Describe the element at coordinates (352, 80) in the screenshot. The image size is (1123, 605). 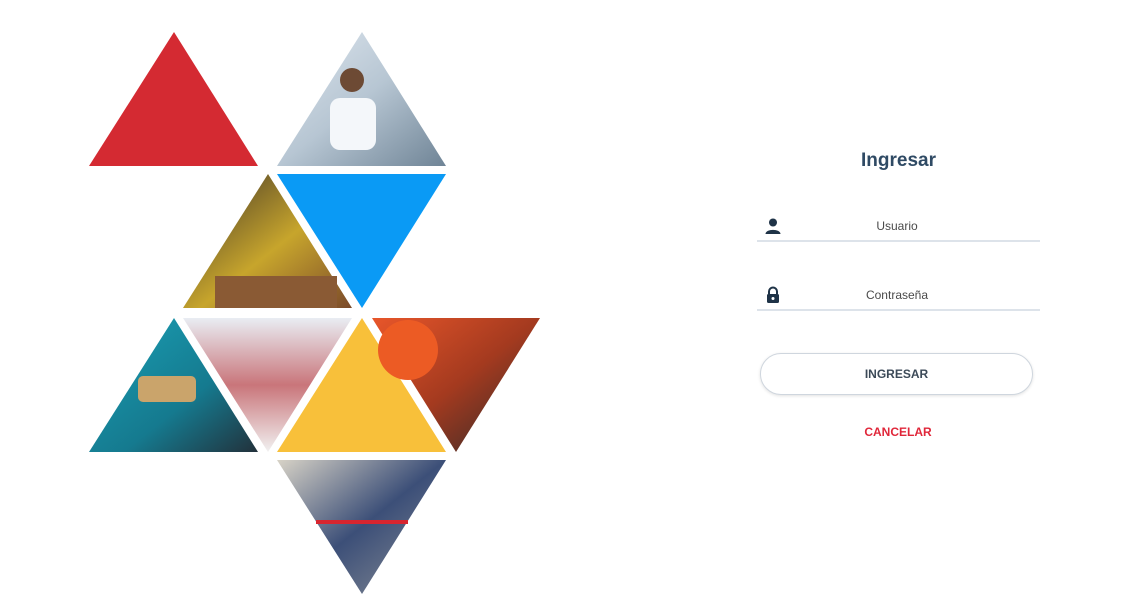
I see `photo-person-head` at that location.